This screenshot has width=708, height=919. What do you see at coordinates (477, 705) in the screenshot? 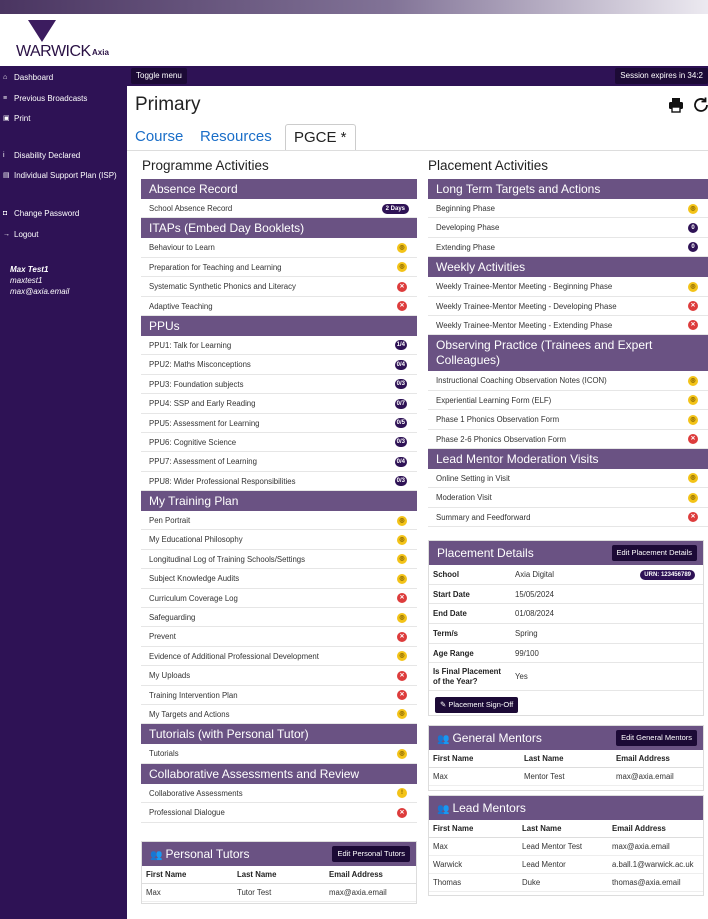
I see `placement-signoff-button: ✎ Placement Sign-Off` at bounding box center [477, 705].